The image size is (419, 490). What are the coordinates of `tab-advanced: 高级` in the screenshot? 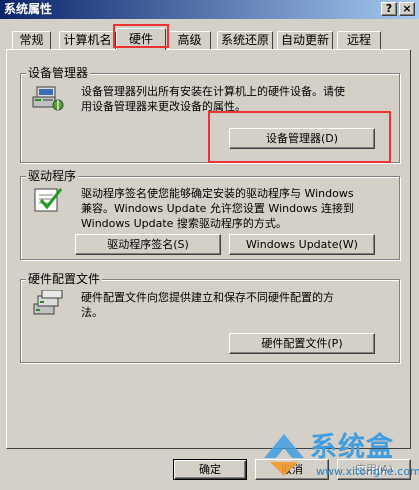 It's located at (189, 40).